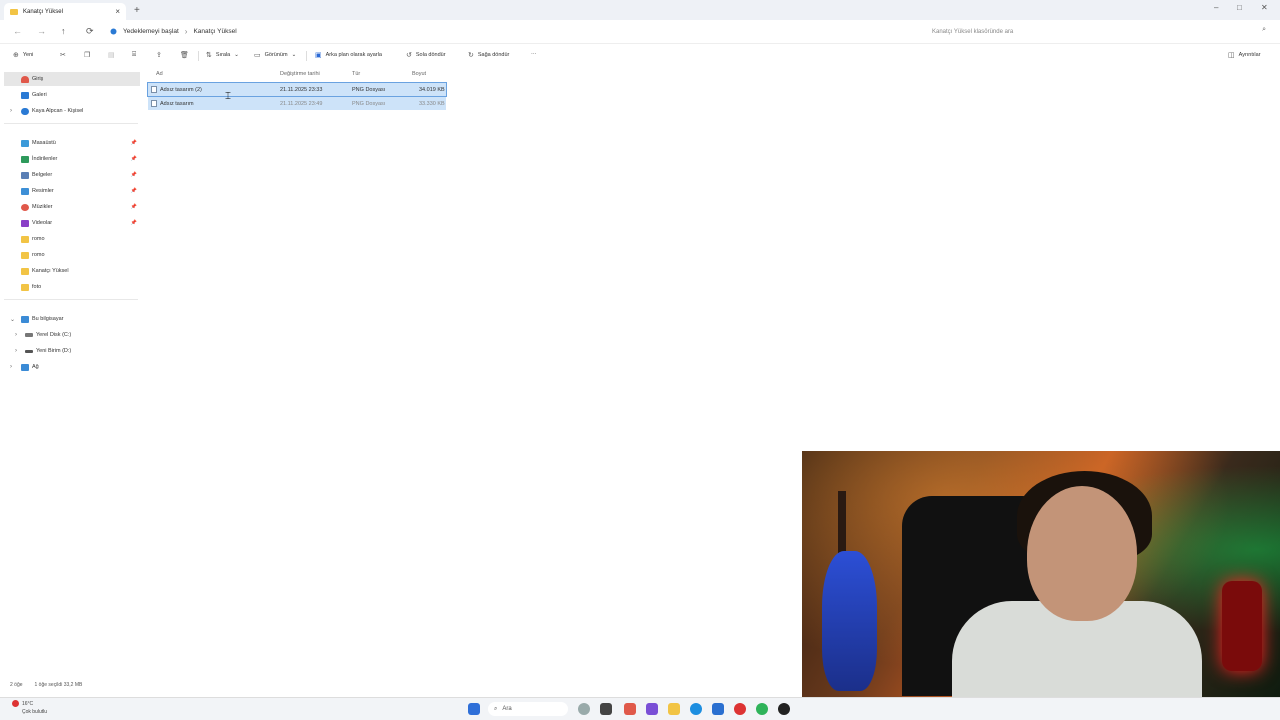  I want to click on sidebar-item-home: Giriş, so click(72, 79).